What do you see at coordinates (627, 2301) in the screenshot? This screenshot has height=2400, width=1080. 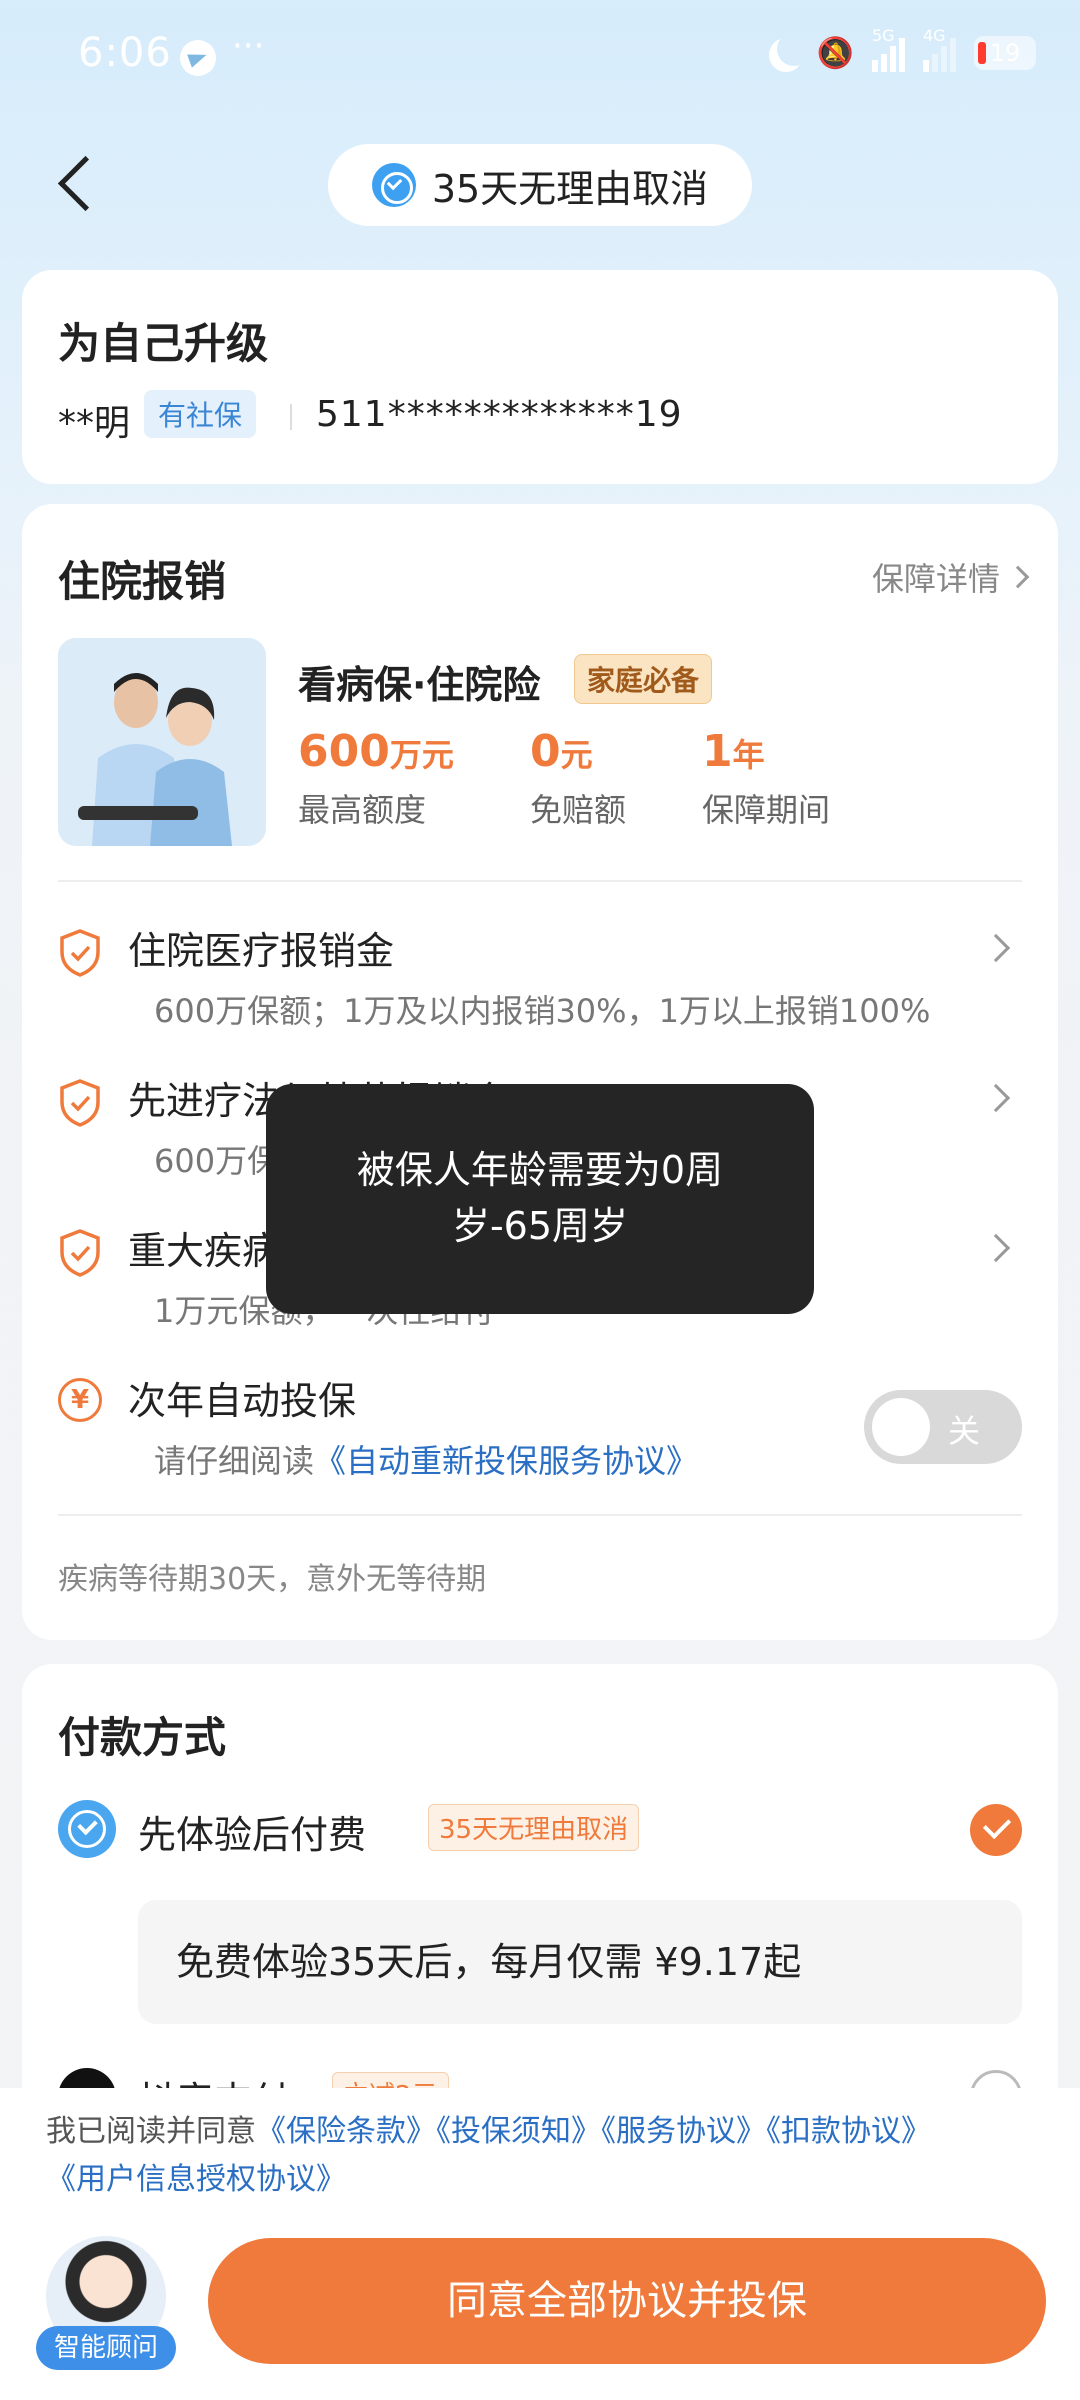 I see `agree-and-purchase-button: 同意全部协议并投保` at bounding box center [627, 2301].